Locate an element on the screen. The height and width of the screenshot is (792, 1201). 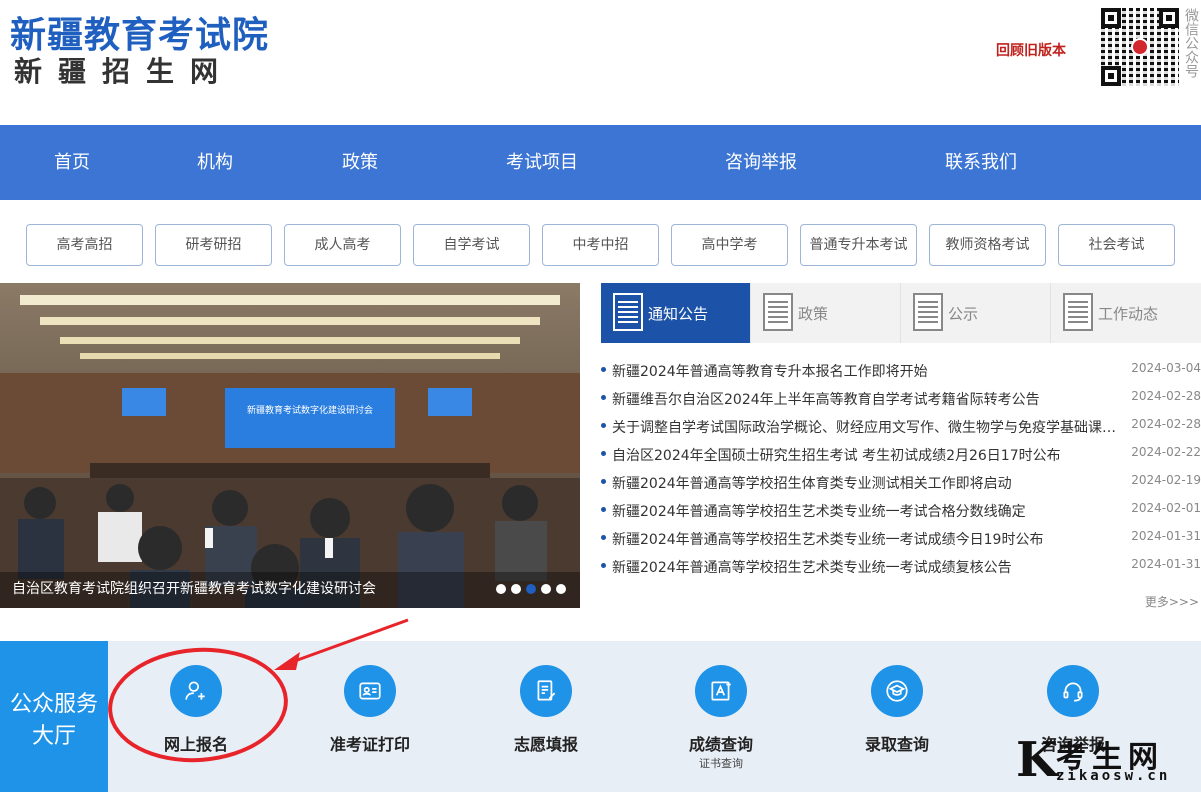
service-label: 志愿填报 is located at coordinates (545, 744).